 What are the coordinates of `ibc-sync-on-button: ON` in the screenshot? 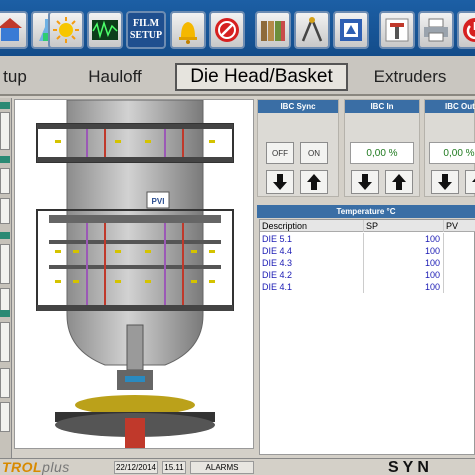 It's located at (314, 153).